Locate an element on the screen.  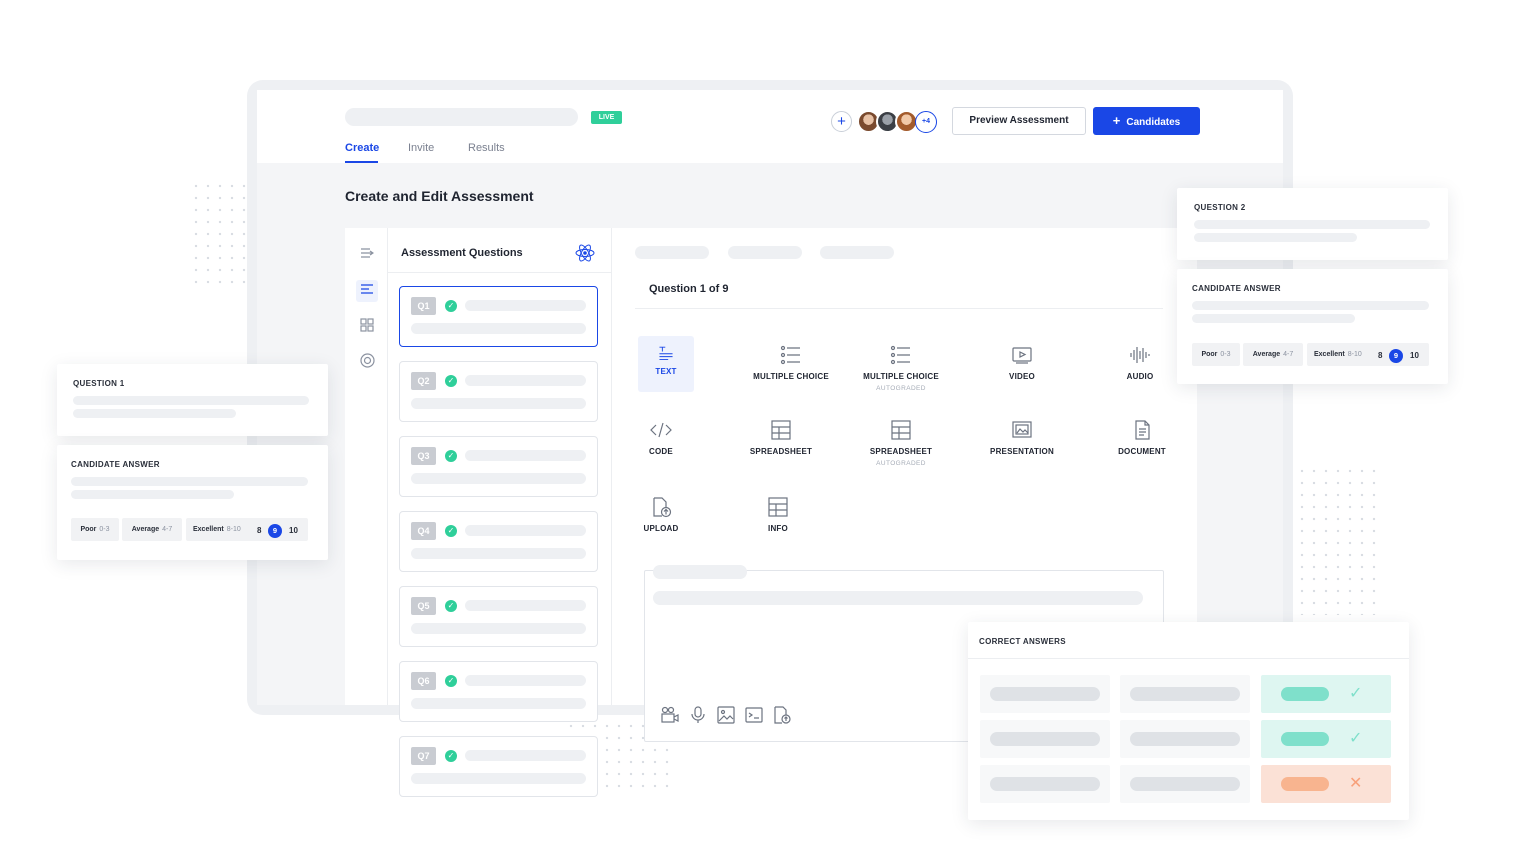
questions-list-icon is located at coordinates (367, 291).